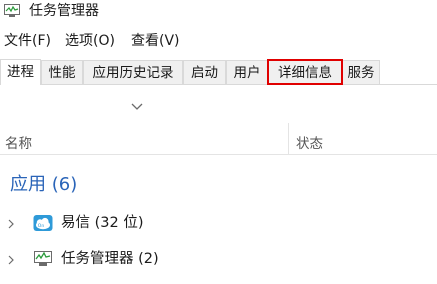 Image resolution: width=437 pixels, height=284 pixels. Describe the element at coordinates (41, 226) in the screenshot. I see `svg-text: On` at that location.